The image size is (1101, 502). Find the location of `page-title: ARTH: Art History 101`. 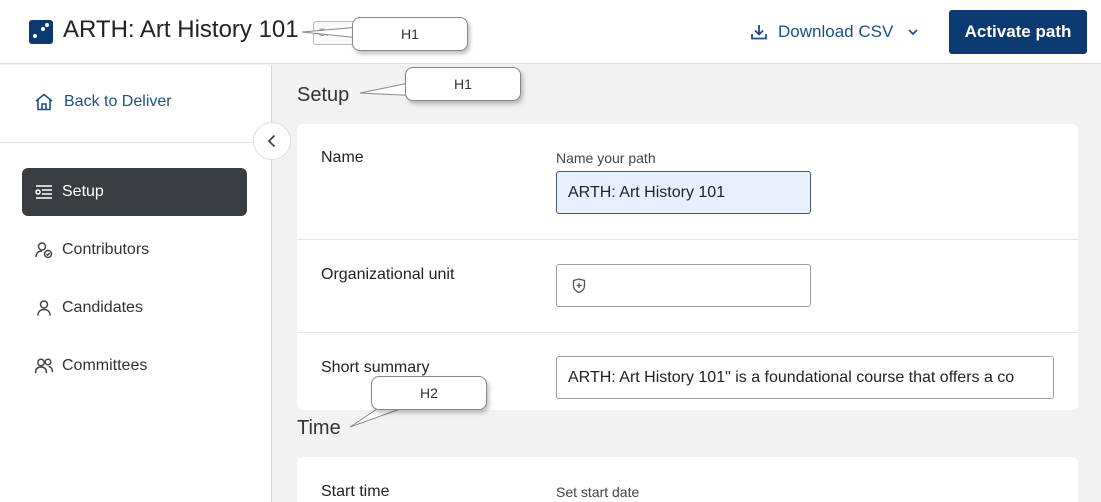

page-title: ARTH: Art History 101 is located at coordinates (181, 29).